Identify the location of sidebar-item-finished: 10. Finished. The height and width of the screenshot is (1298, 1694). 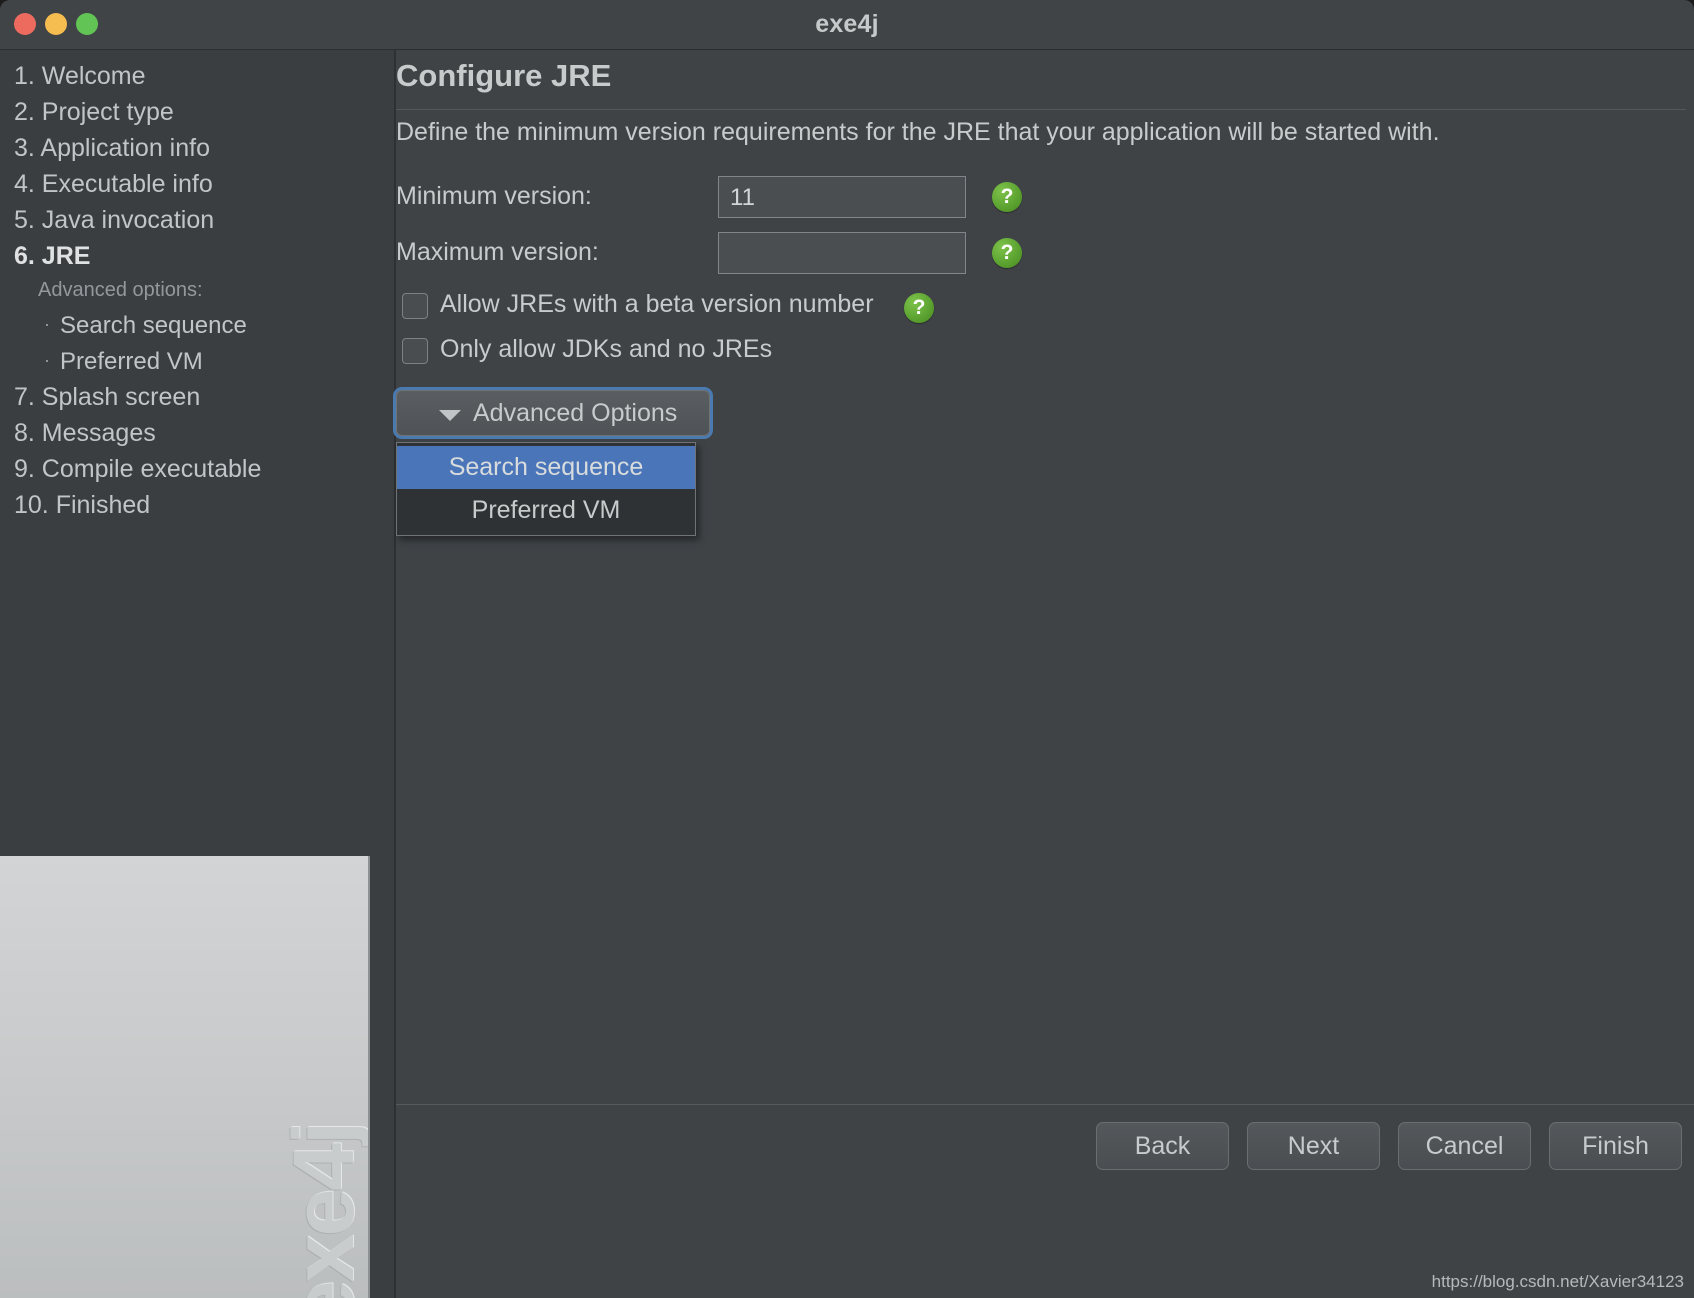
(197, 505).